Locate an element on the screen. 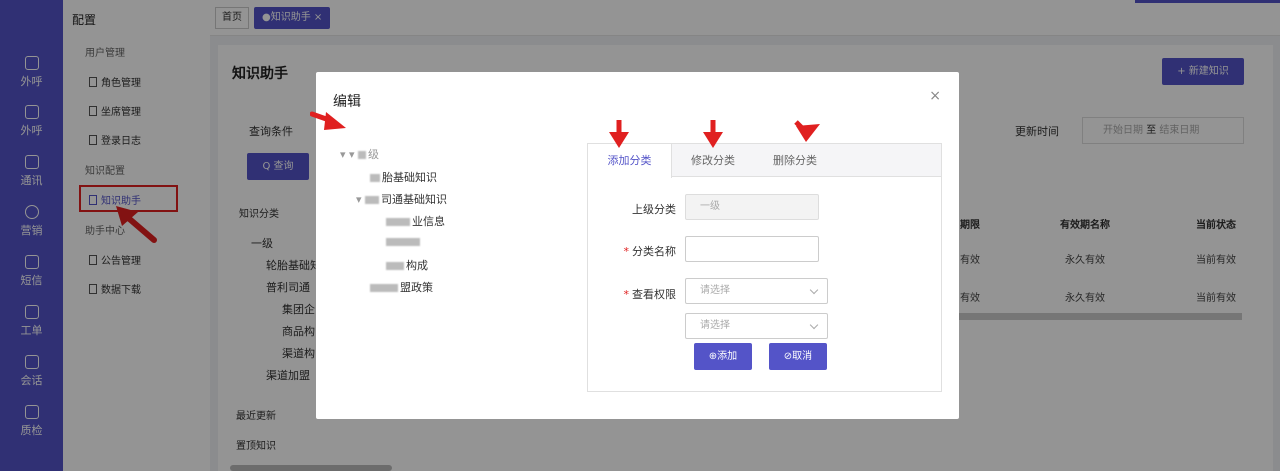 The image size is (1280, 471). tree-node-label: 胎基础知识 is located at coordinates (409, 177).